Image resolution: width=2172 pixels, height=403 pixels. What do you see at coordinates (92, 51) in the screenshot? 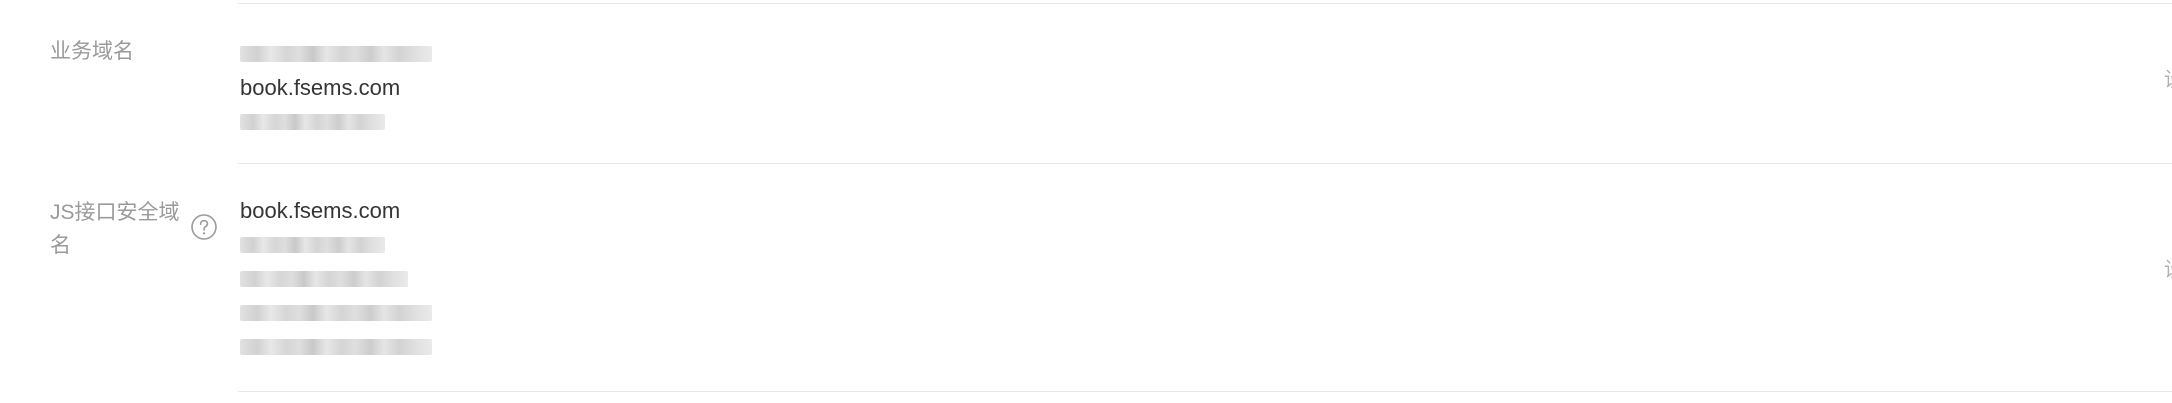
I see `business-domain-label: 业务域名` at bounding box center [92, 51].